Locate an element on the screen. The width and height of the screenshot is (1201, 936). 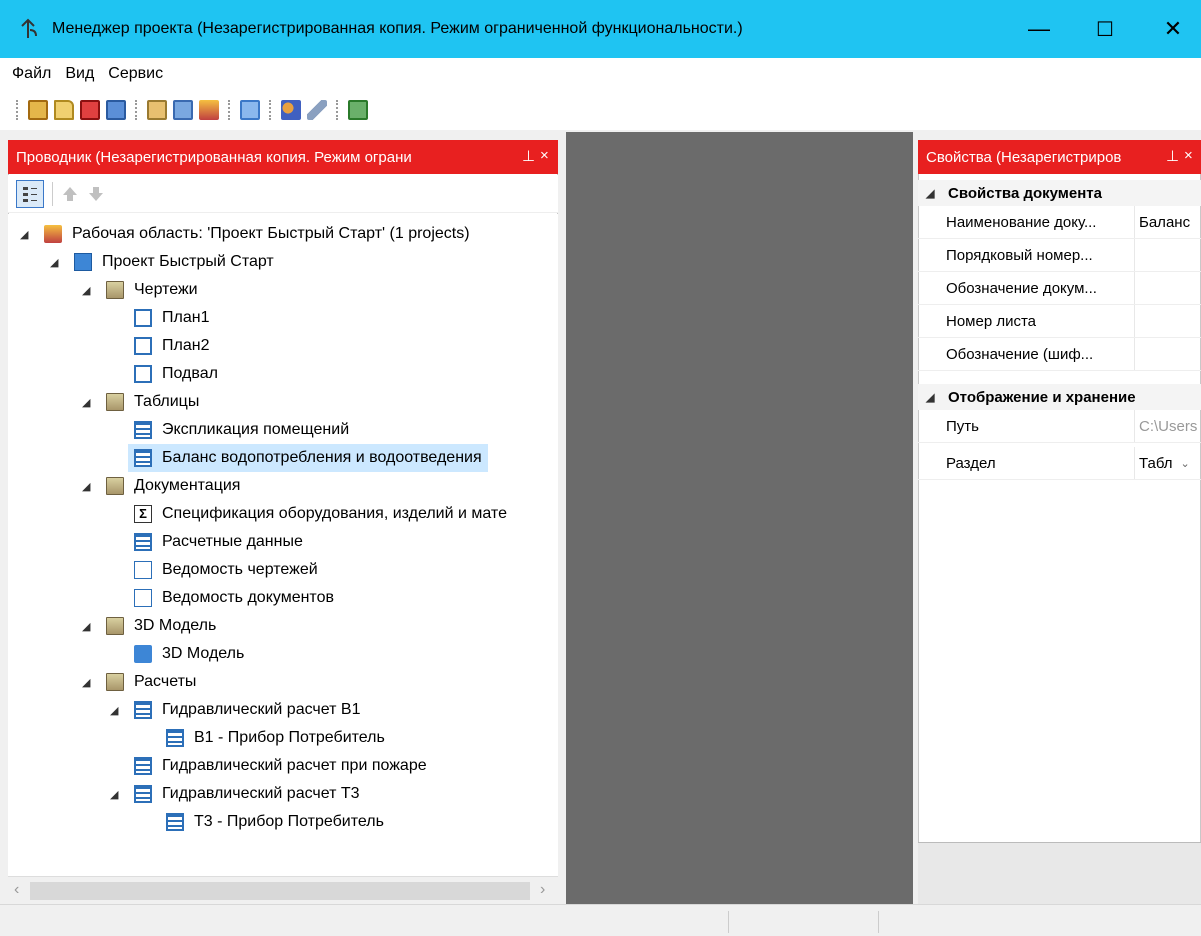
new-project-icon is located at coordinates (38, 110).